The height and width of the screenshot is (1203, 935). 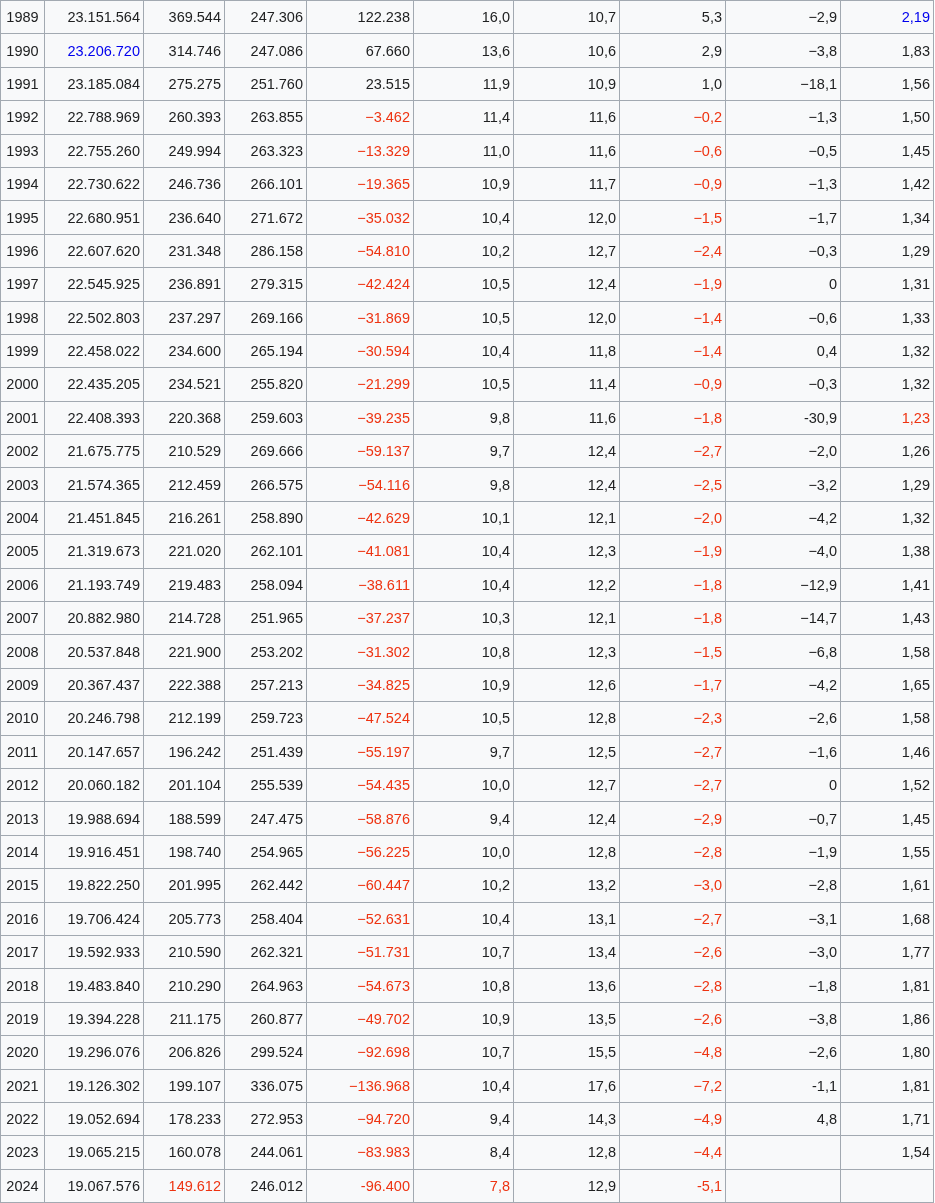 What do you see at coordinates (566, 518) in the screenshot?
I see `table-cell: 12,1` at bounding box center [566, 518].